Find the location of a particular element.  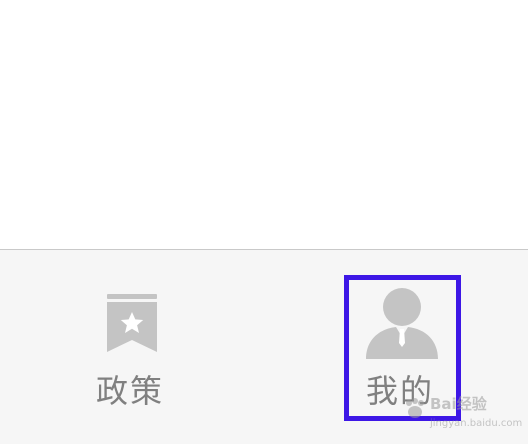

tab-mine-label: 我的 is located at coordinates (399, 391).